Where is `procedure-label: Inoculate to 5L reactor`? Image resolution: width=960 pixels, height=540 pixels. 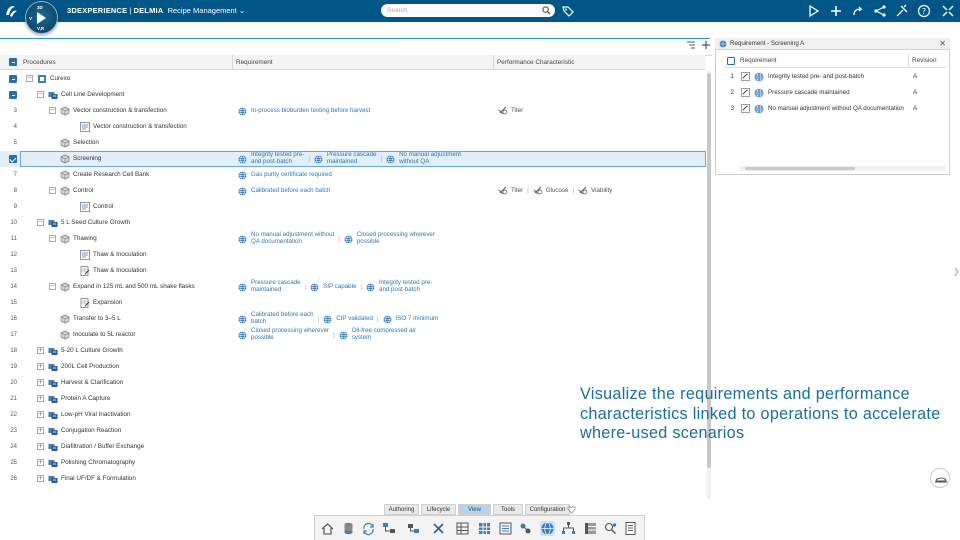 procedure-label: Inoculate to 5L reactor is located at coordinates (104, 335).